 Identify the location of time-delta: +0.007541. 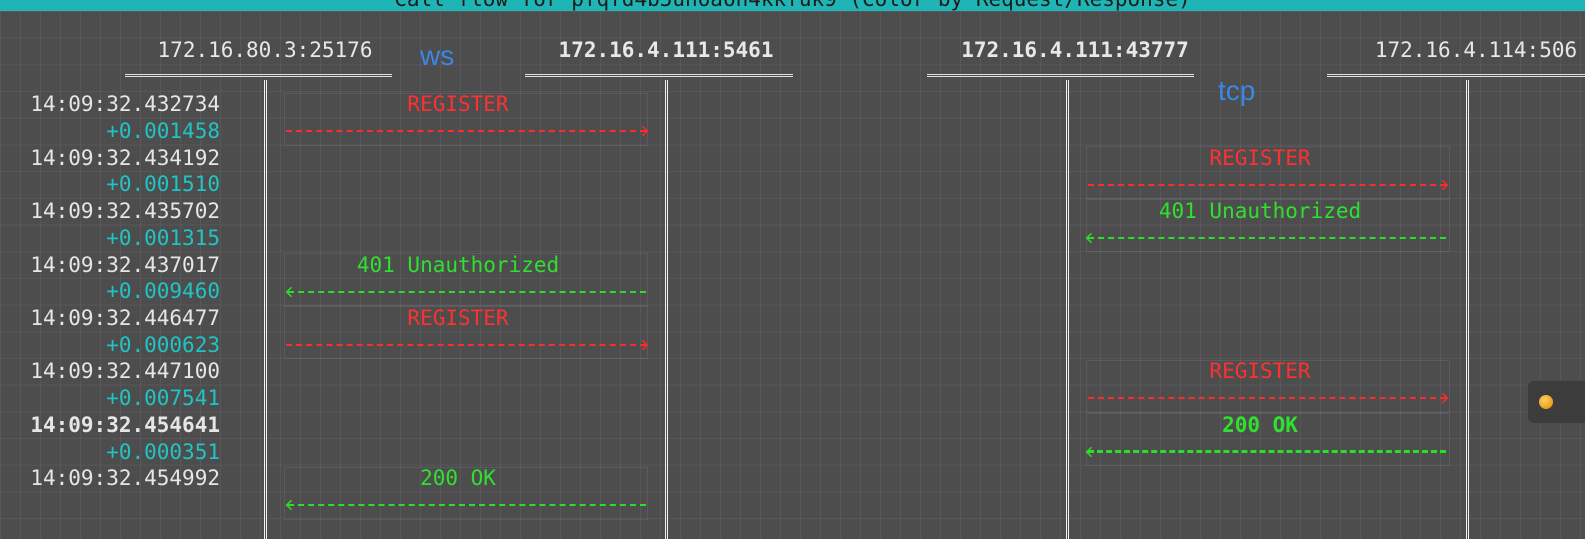
(163, 398).